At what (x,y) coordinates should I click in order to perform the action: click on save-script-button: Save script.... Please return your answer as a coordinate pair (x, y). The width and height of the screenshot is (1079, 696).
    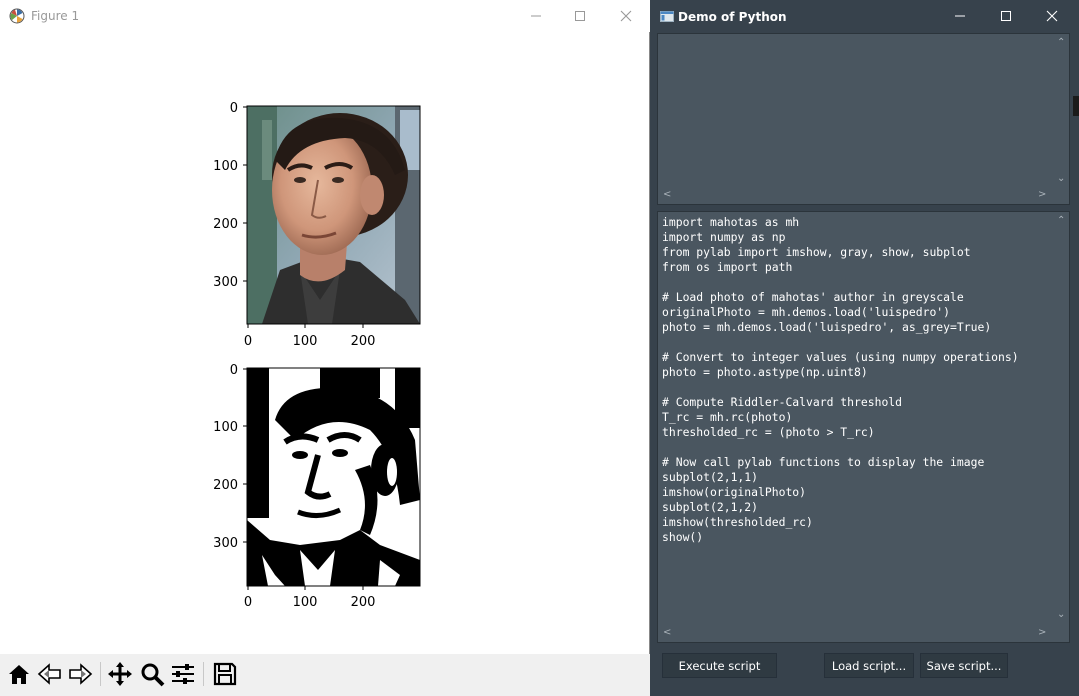
    Looking at the image, I should click on (964, 665).